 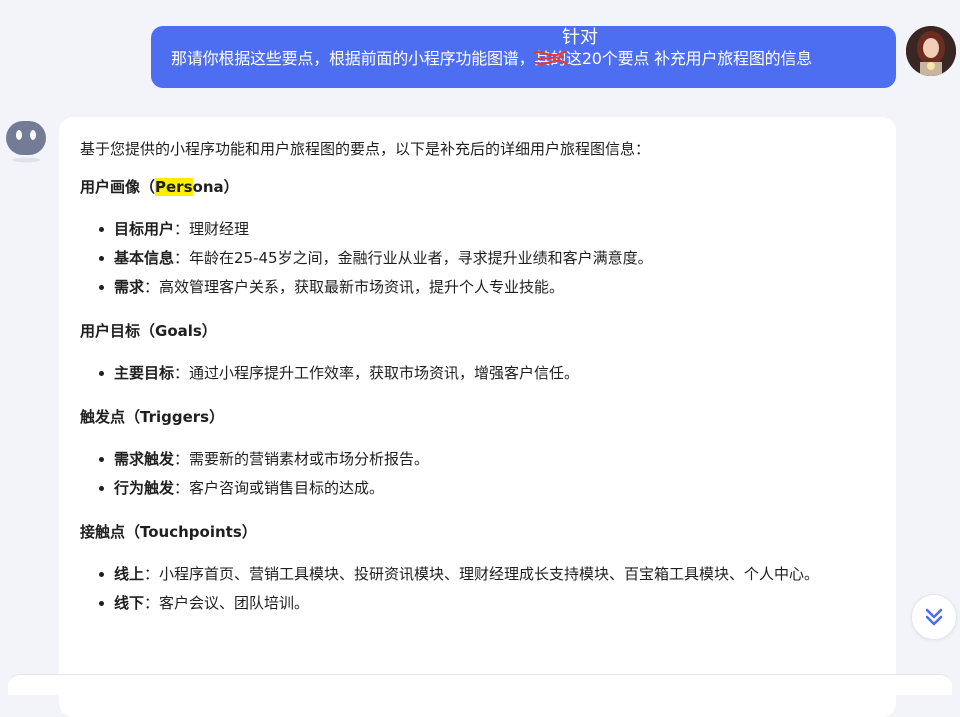 What do you see at coordinates (478, 187) in the screenshot?
I see `section-title-persona: 用户画像（Persona）` at bounding box center [478, 187].